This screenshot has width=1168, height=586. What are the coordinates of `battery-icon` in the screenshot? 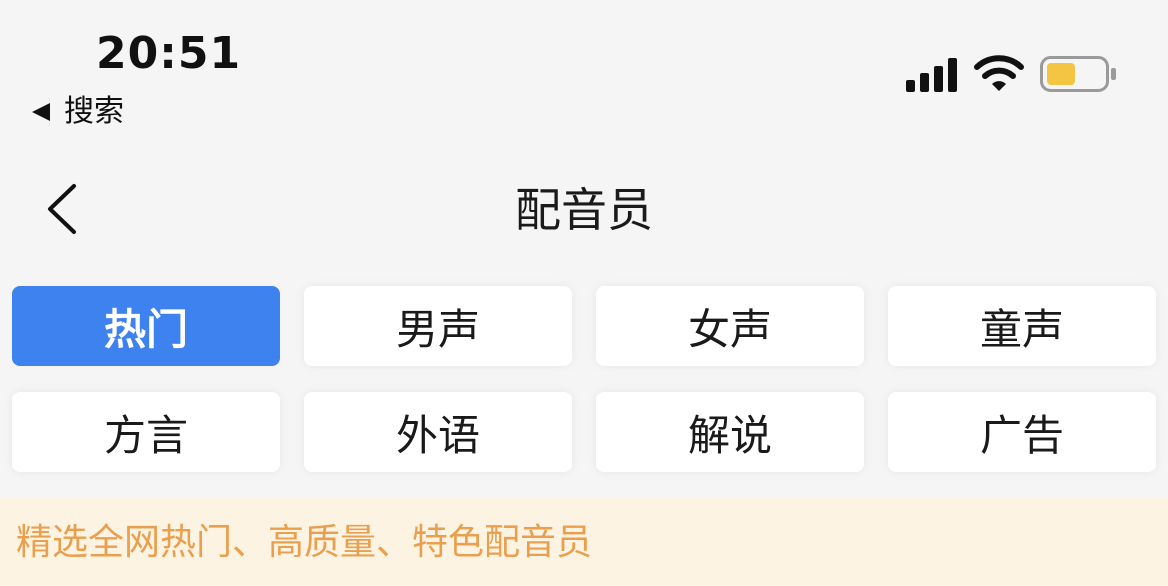 It's located at (1078, 74).